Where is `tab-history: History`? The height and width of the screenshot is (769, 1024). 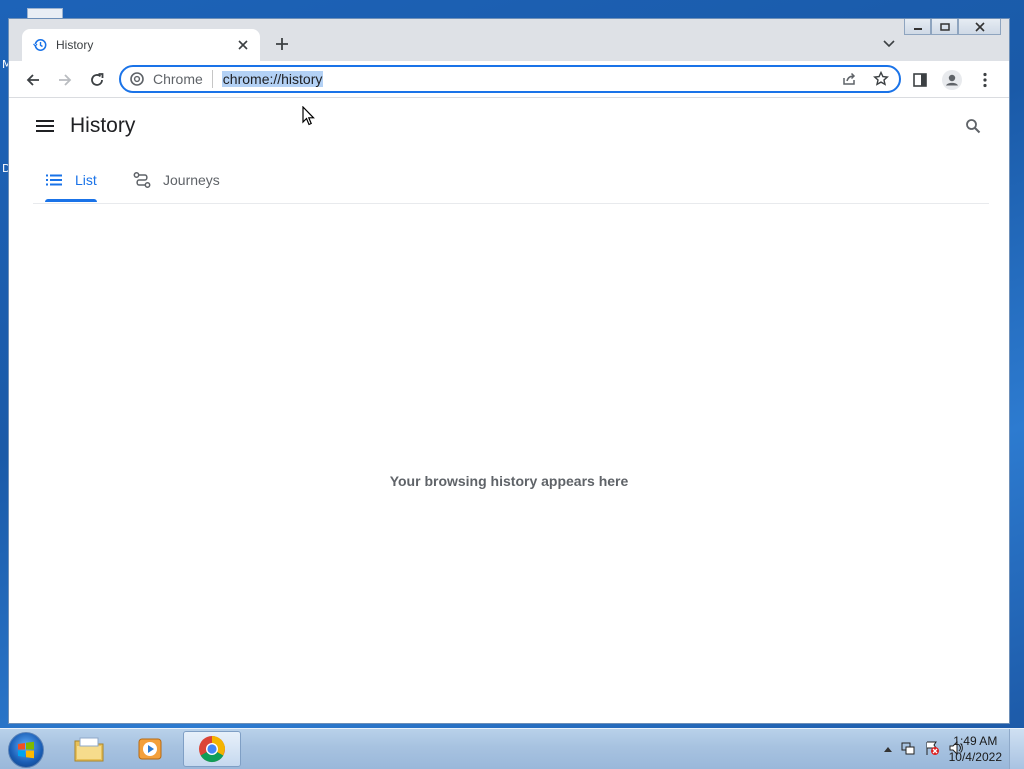
tab-history: History is located at coordinates (141, 45).